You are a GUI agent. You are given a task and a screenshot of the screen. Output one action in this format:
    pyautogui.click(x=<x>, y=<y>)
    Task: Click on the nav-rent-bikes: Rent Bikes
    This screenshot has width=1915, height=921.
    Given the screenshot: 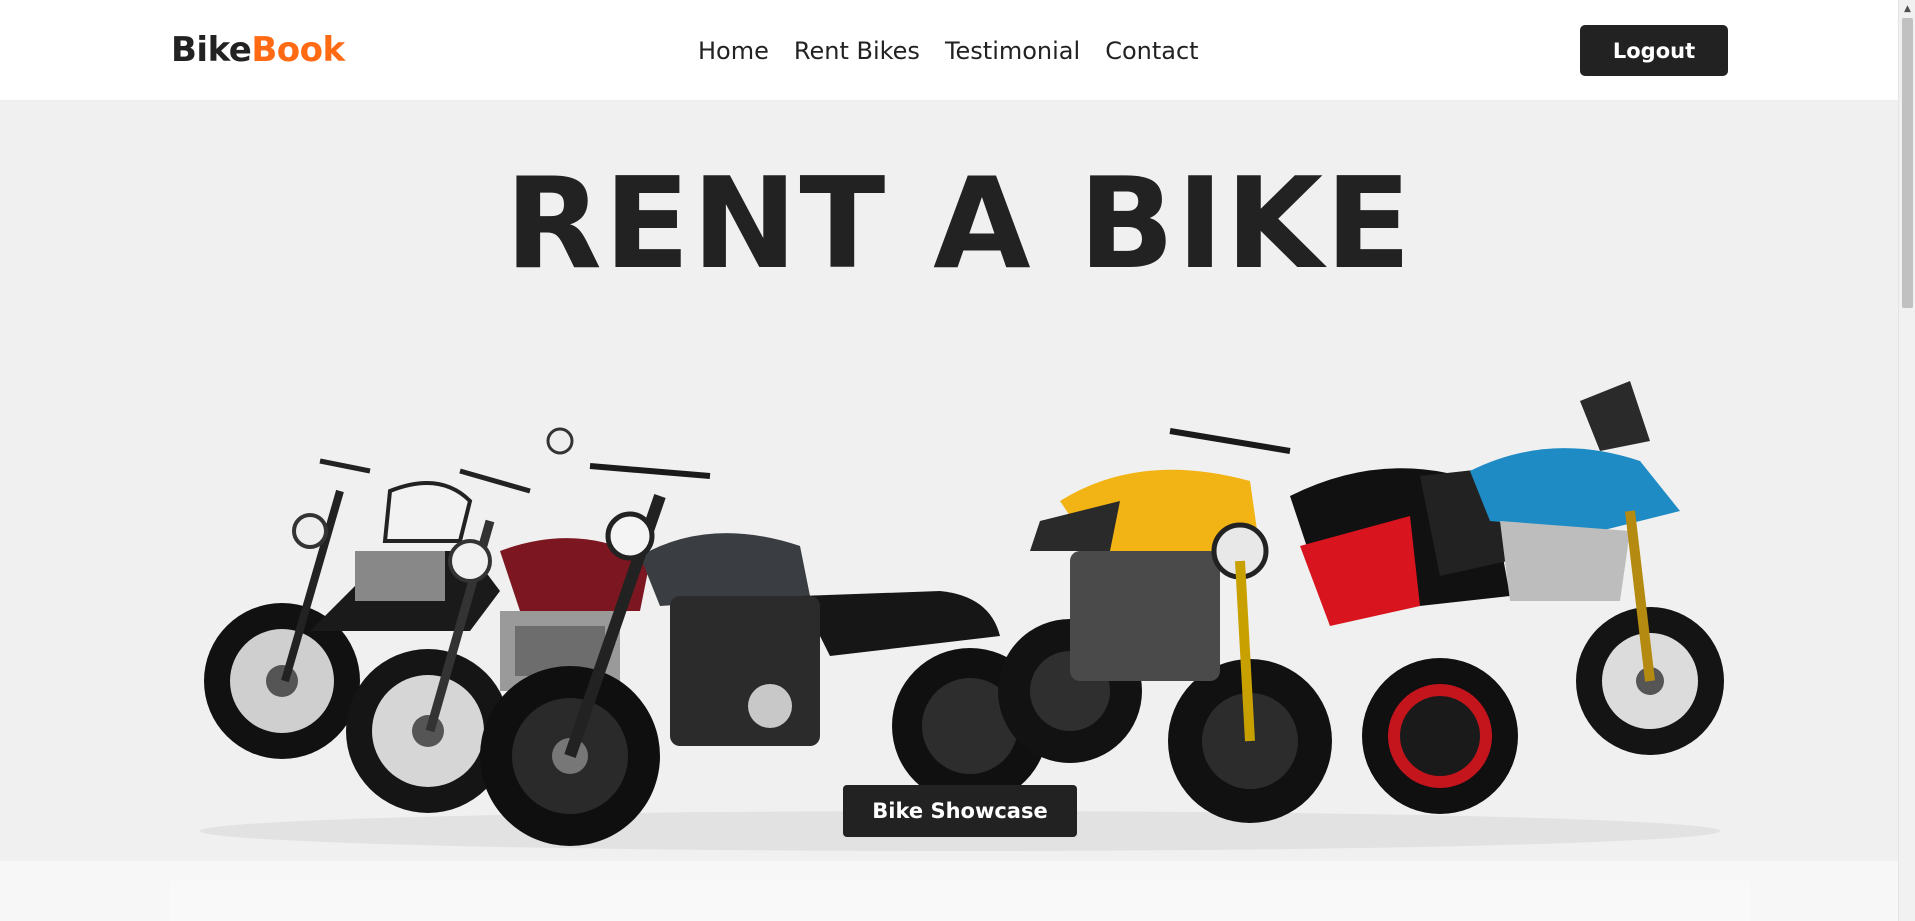 What is the action you would take?
    pyautogui.click(x=857, y=51)
    